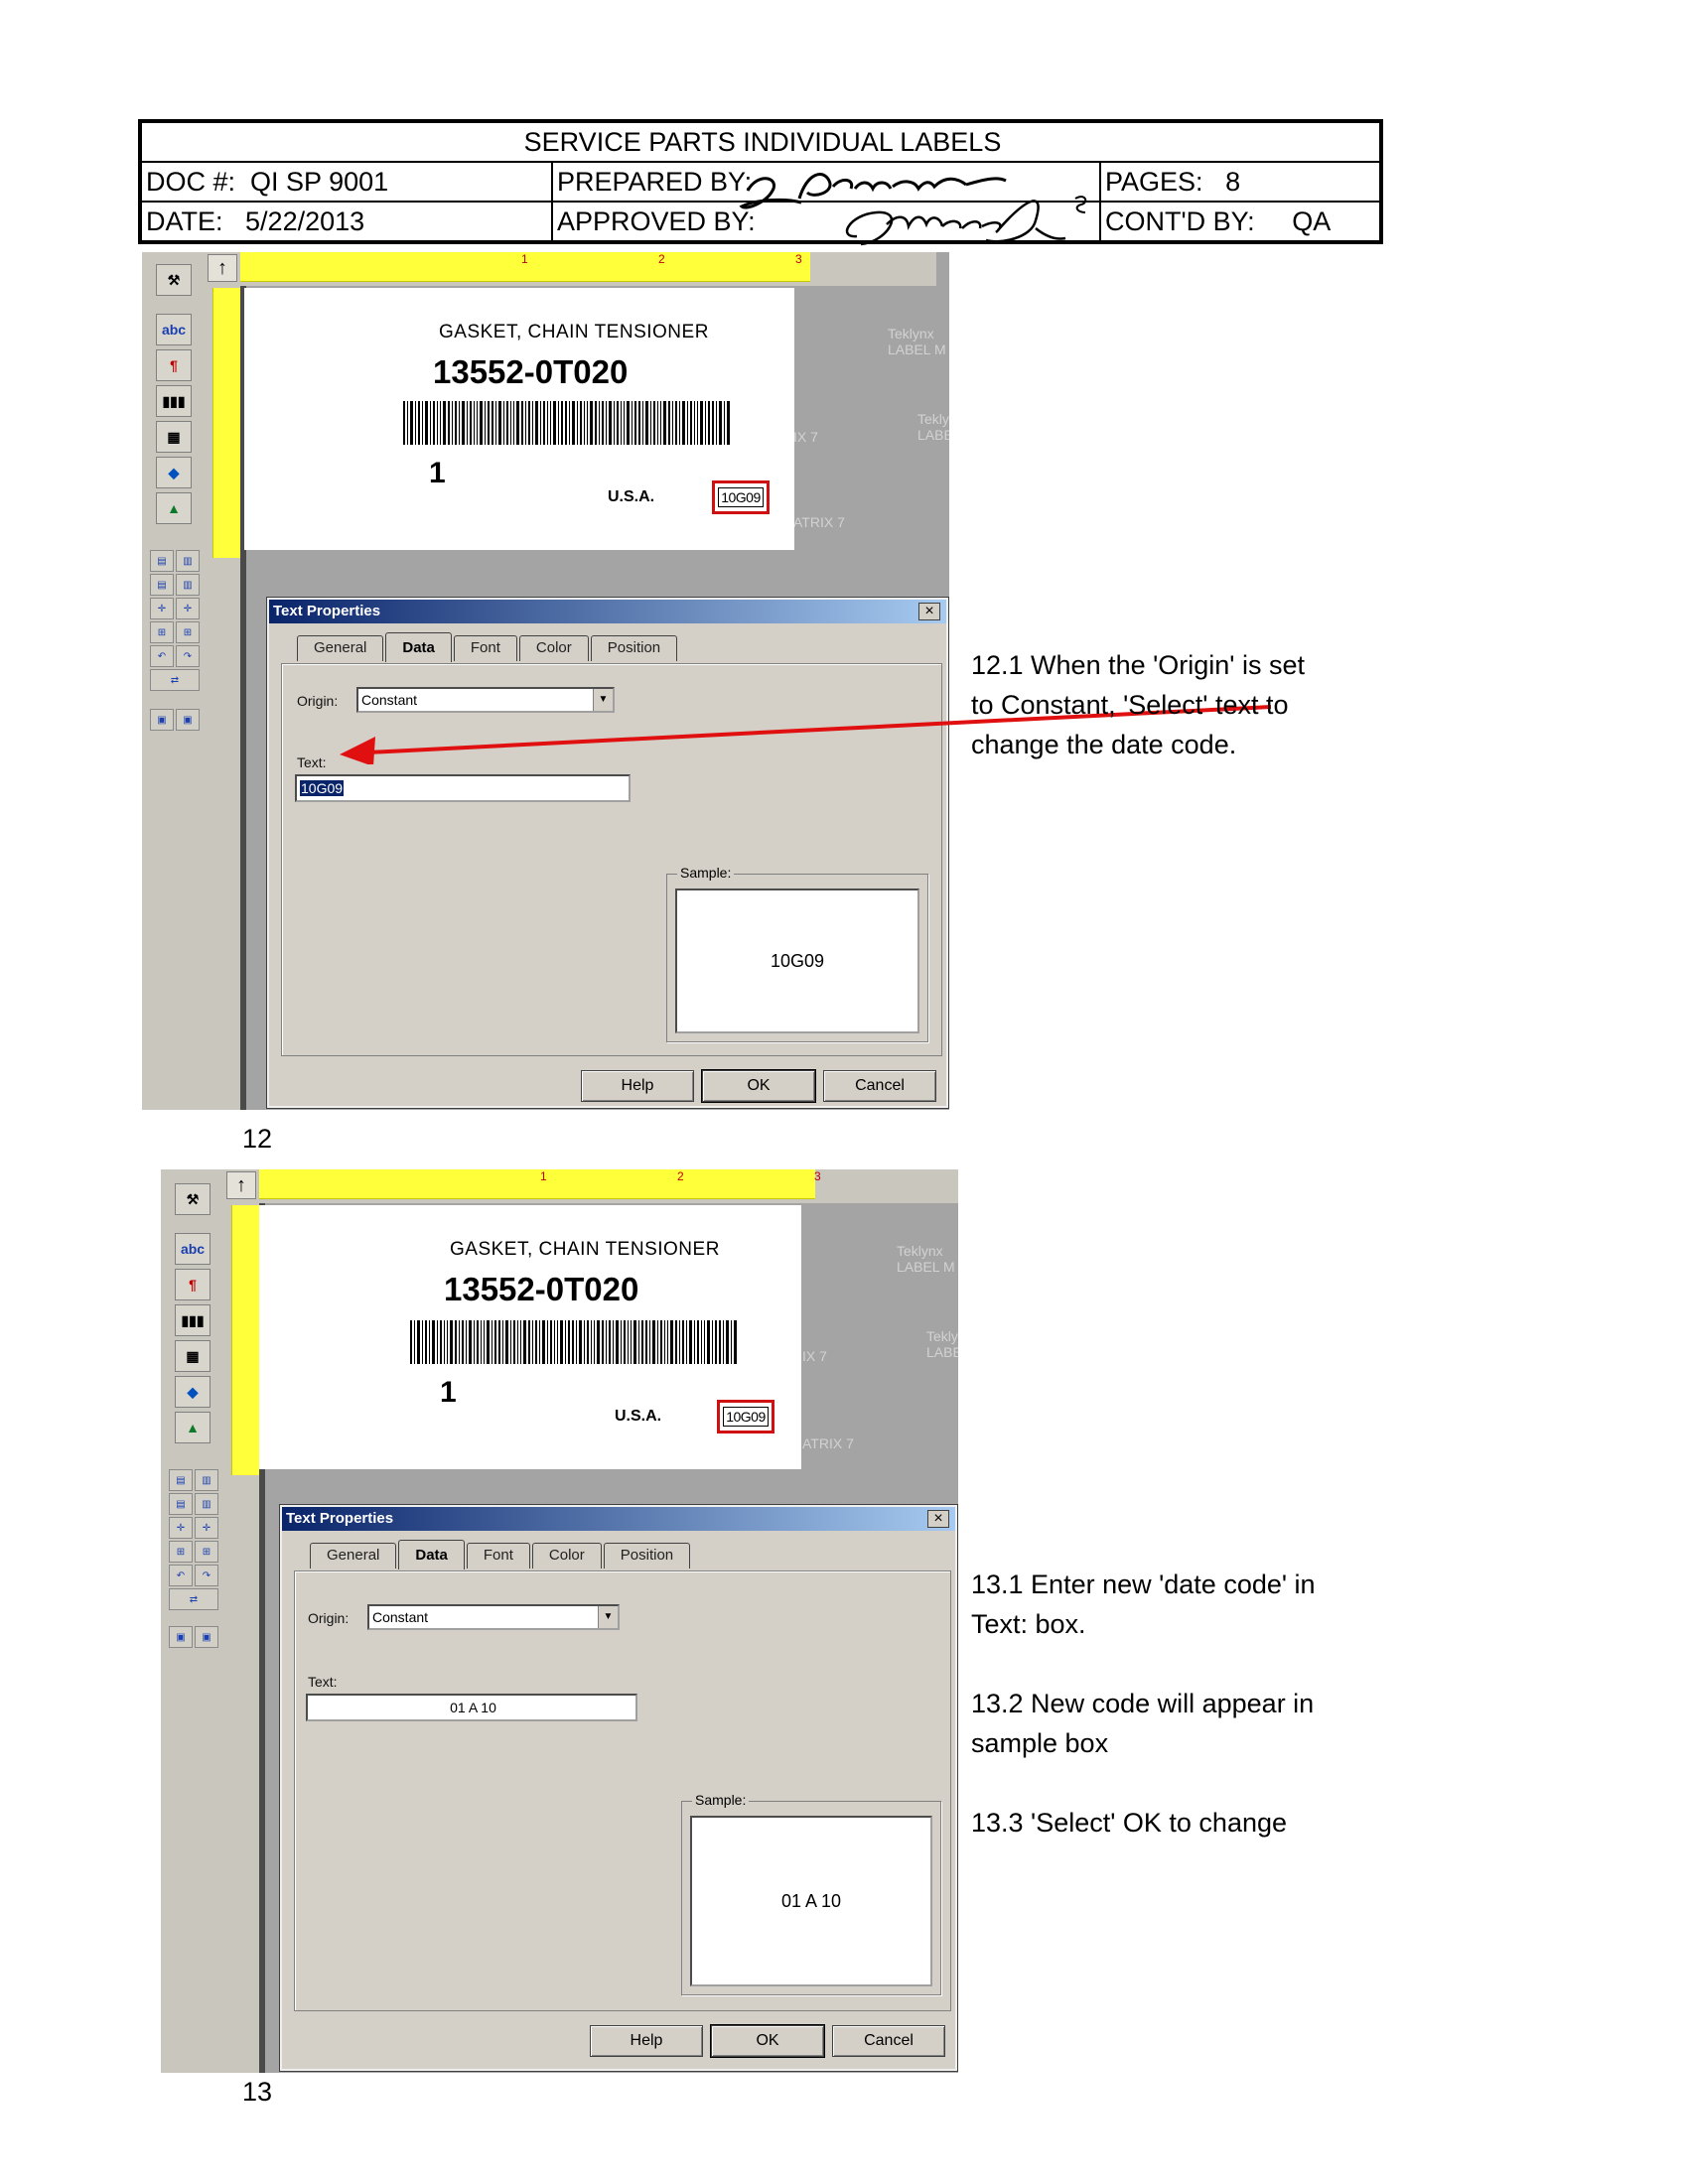  What do you see at coordinates (184, 221) in the screenshot?
I see `date-label: DATE:` at bounding box center [184, 221].